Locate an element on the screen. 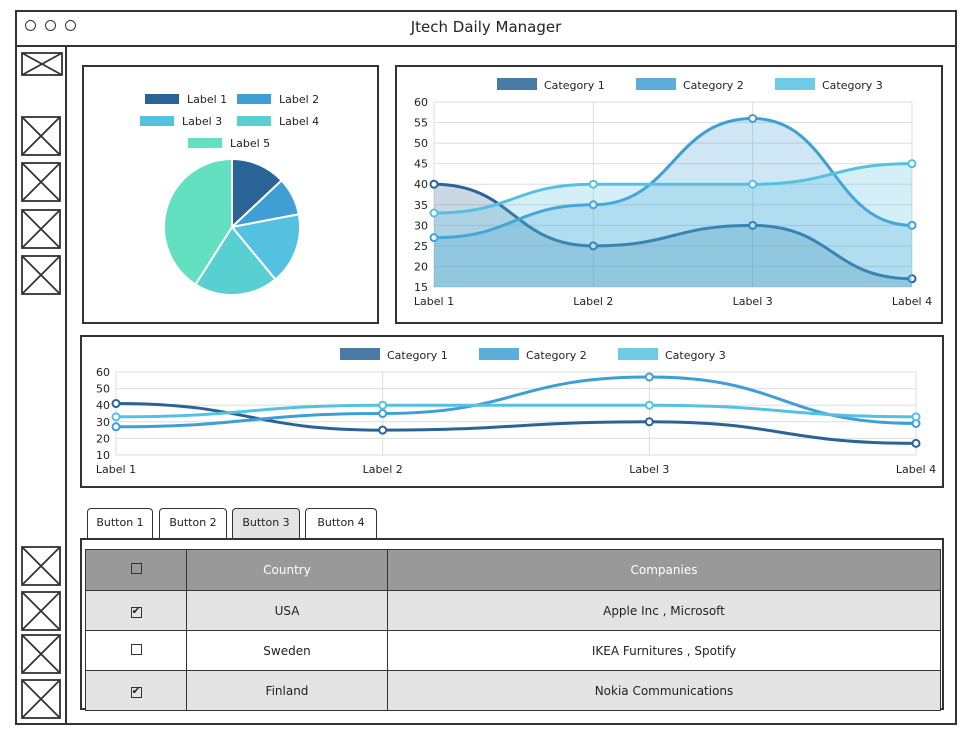 This screenshot has width=969, height=737. y-tick-label: 15 is located at coordinates (421, 287).